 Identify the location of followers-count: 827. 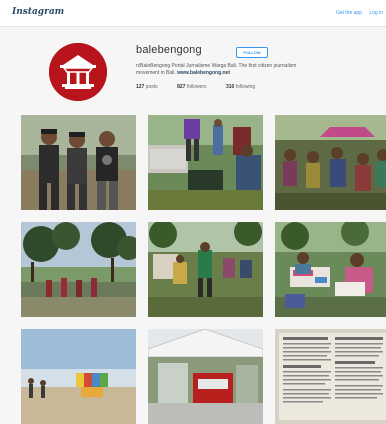
(181, 87).